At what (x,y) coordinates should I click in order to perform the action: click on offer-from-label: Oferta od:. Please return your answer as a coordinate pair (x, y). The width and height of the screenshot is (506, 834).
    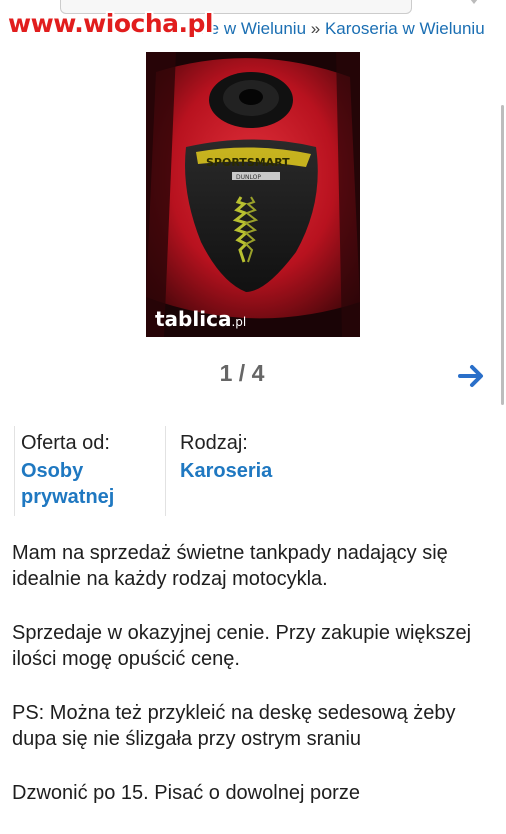
    Looking at the image, I should click on (65, 443).